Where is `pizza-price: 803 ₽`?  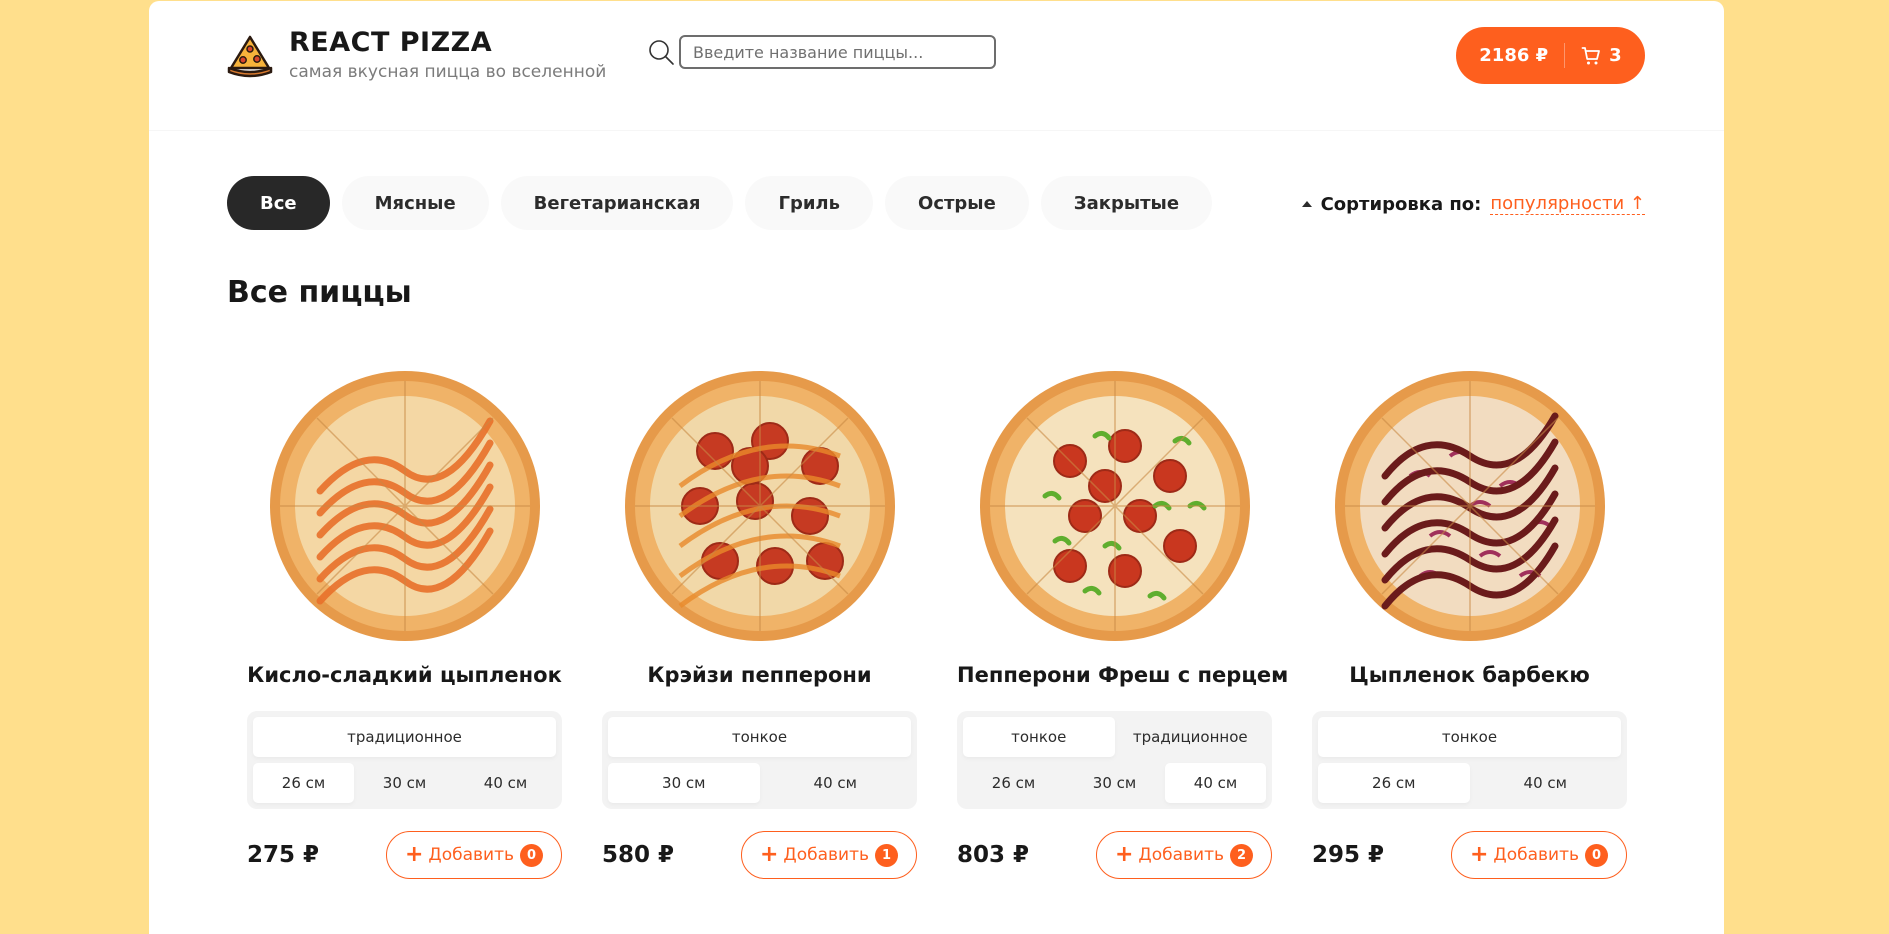
pizza-price: 803 ₽ is located at coordinates (993, 855).